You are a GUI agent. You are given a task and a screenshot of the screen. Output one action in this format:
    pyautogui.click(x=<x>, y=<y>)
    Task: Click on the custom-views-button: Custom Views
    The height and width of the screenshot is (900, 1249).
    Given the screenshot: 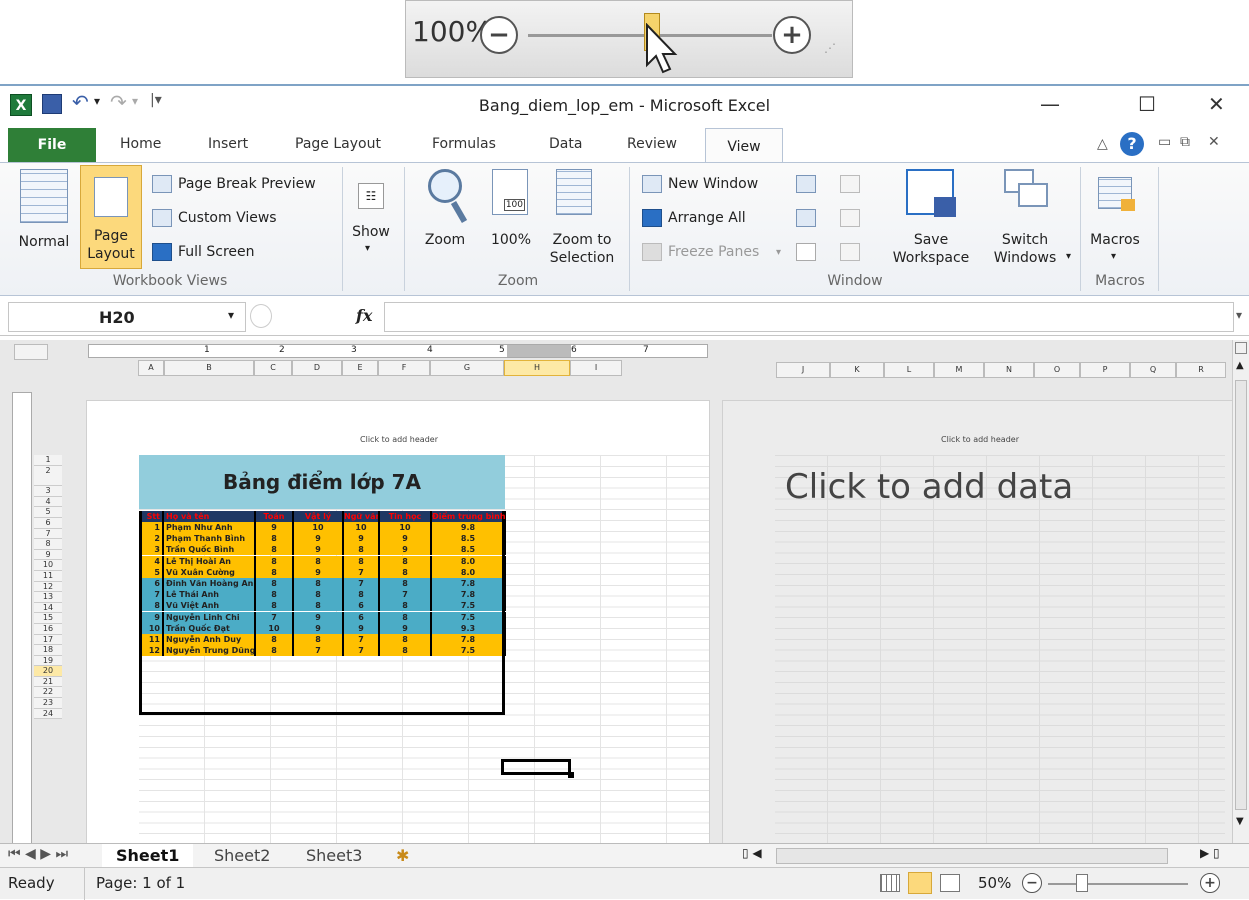 What is the action you would take?
    pyautogui.click(x=227, y=218)
    